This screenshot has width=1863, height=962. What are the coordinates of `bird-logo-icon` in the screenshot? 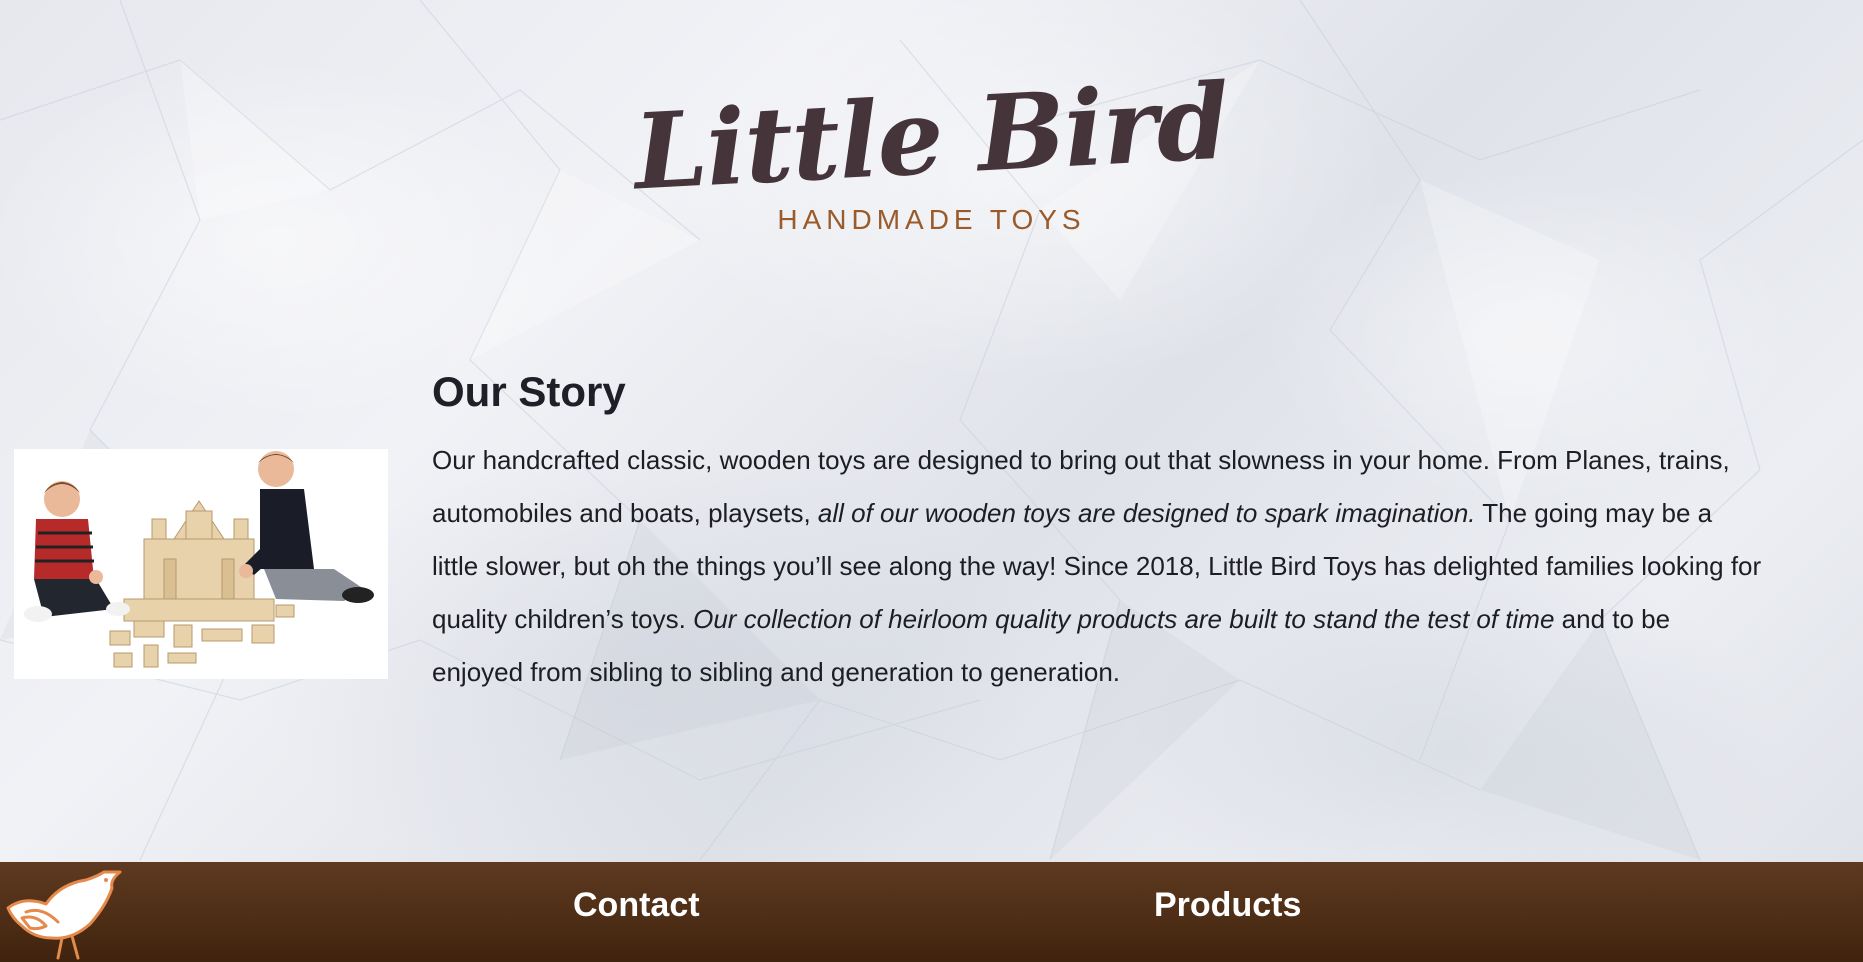 It's located at (63, 913).